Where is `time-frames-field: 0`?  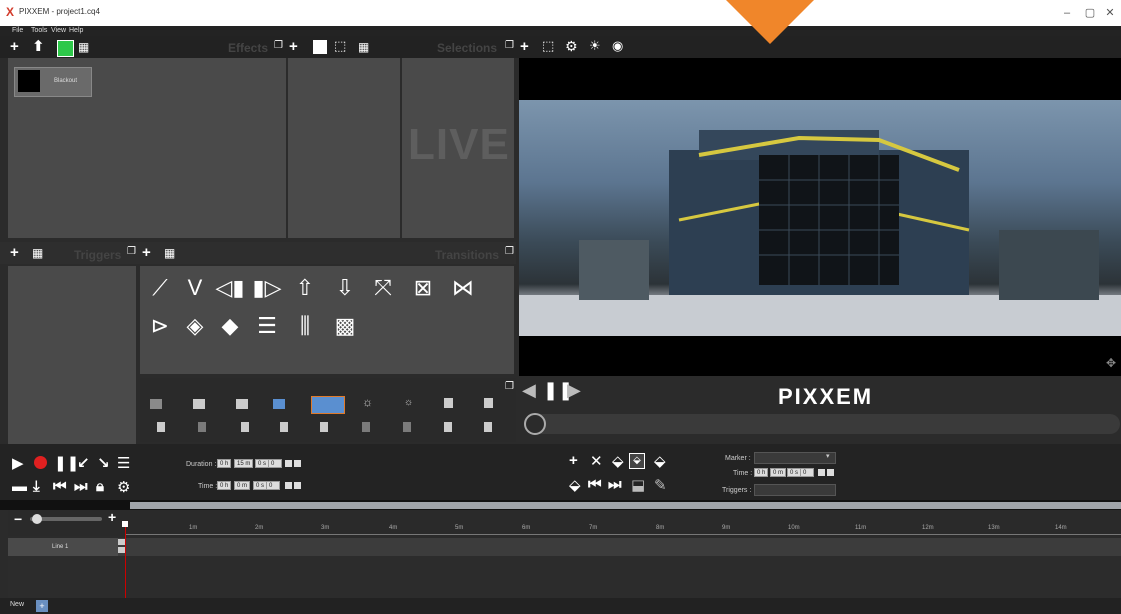 time-frames-field: 0 is located at coordinates (273, 485).